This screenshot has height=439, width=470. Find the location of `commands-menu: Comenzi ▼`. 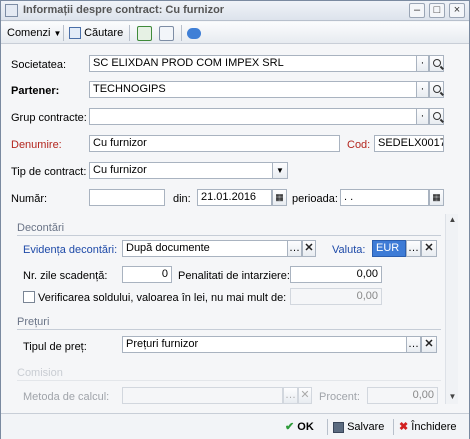

commands-menu: Comenzi ▼ is located at coordinates (34, 33).